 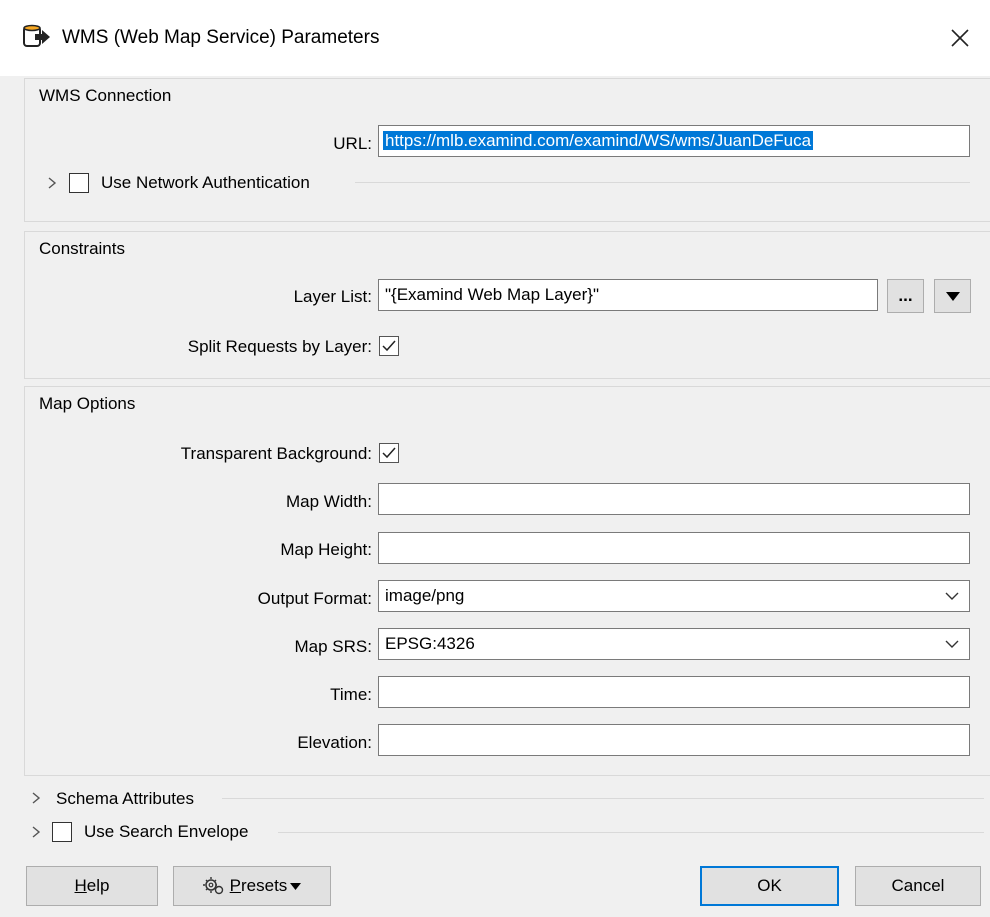 I want to click on output-format-label: Output Format:, so click(x=314, y=598).